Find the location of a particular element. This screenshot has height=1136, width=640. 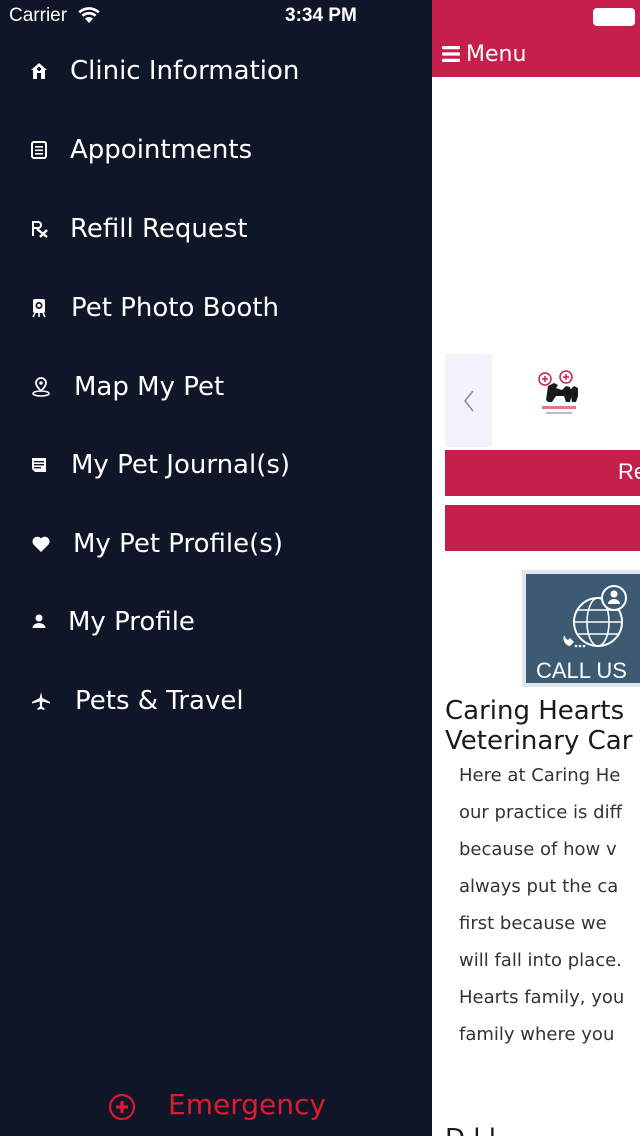

drawer-item-pets-travel: Pets & Travel is located at coordinates (216, 702).